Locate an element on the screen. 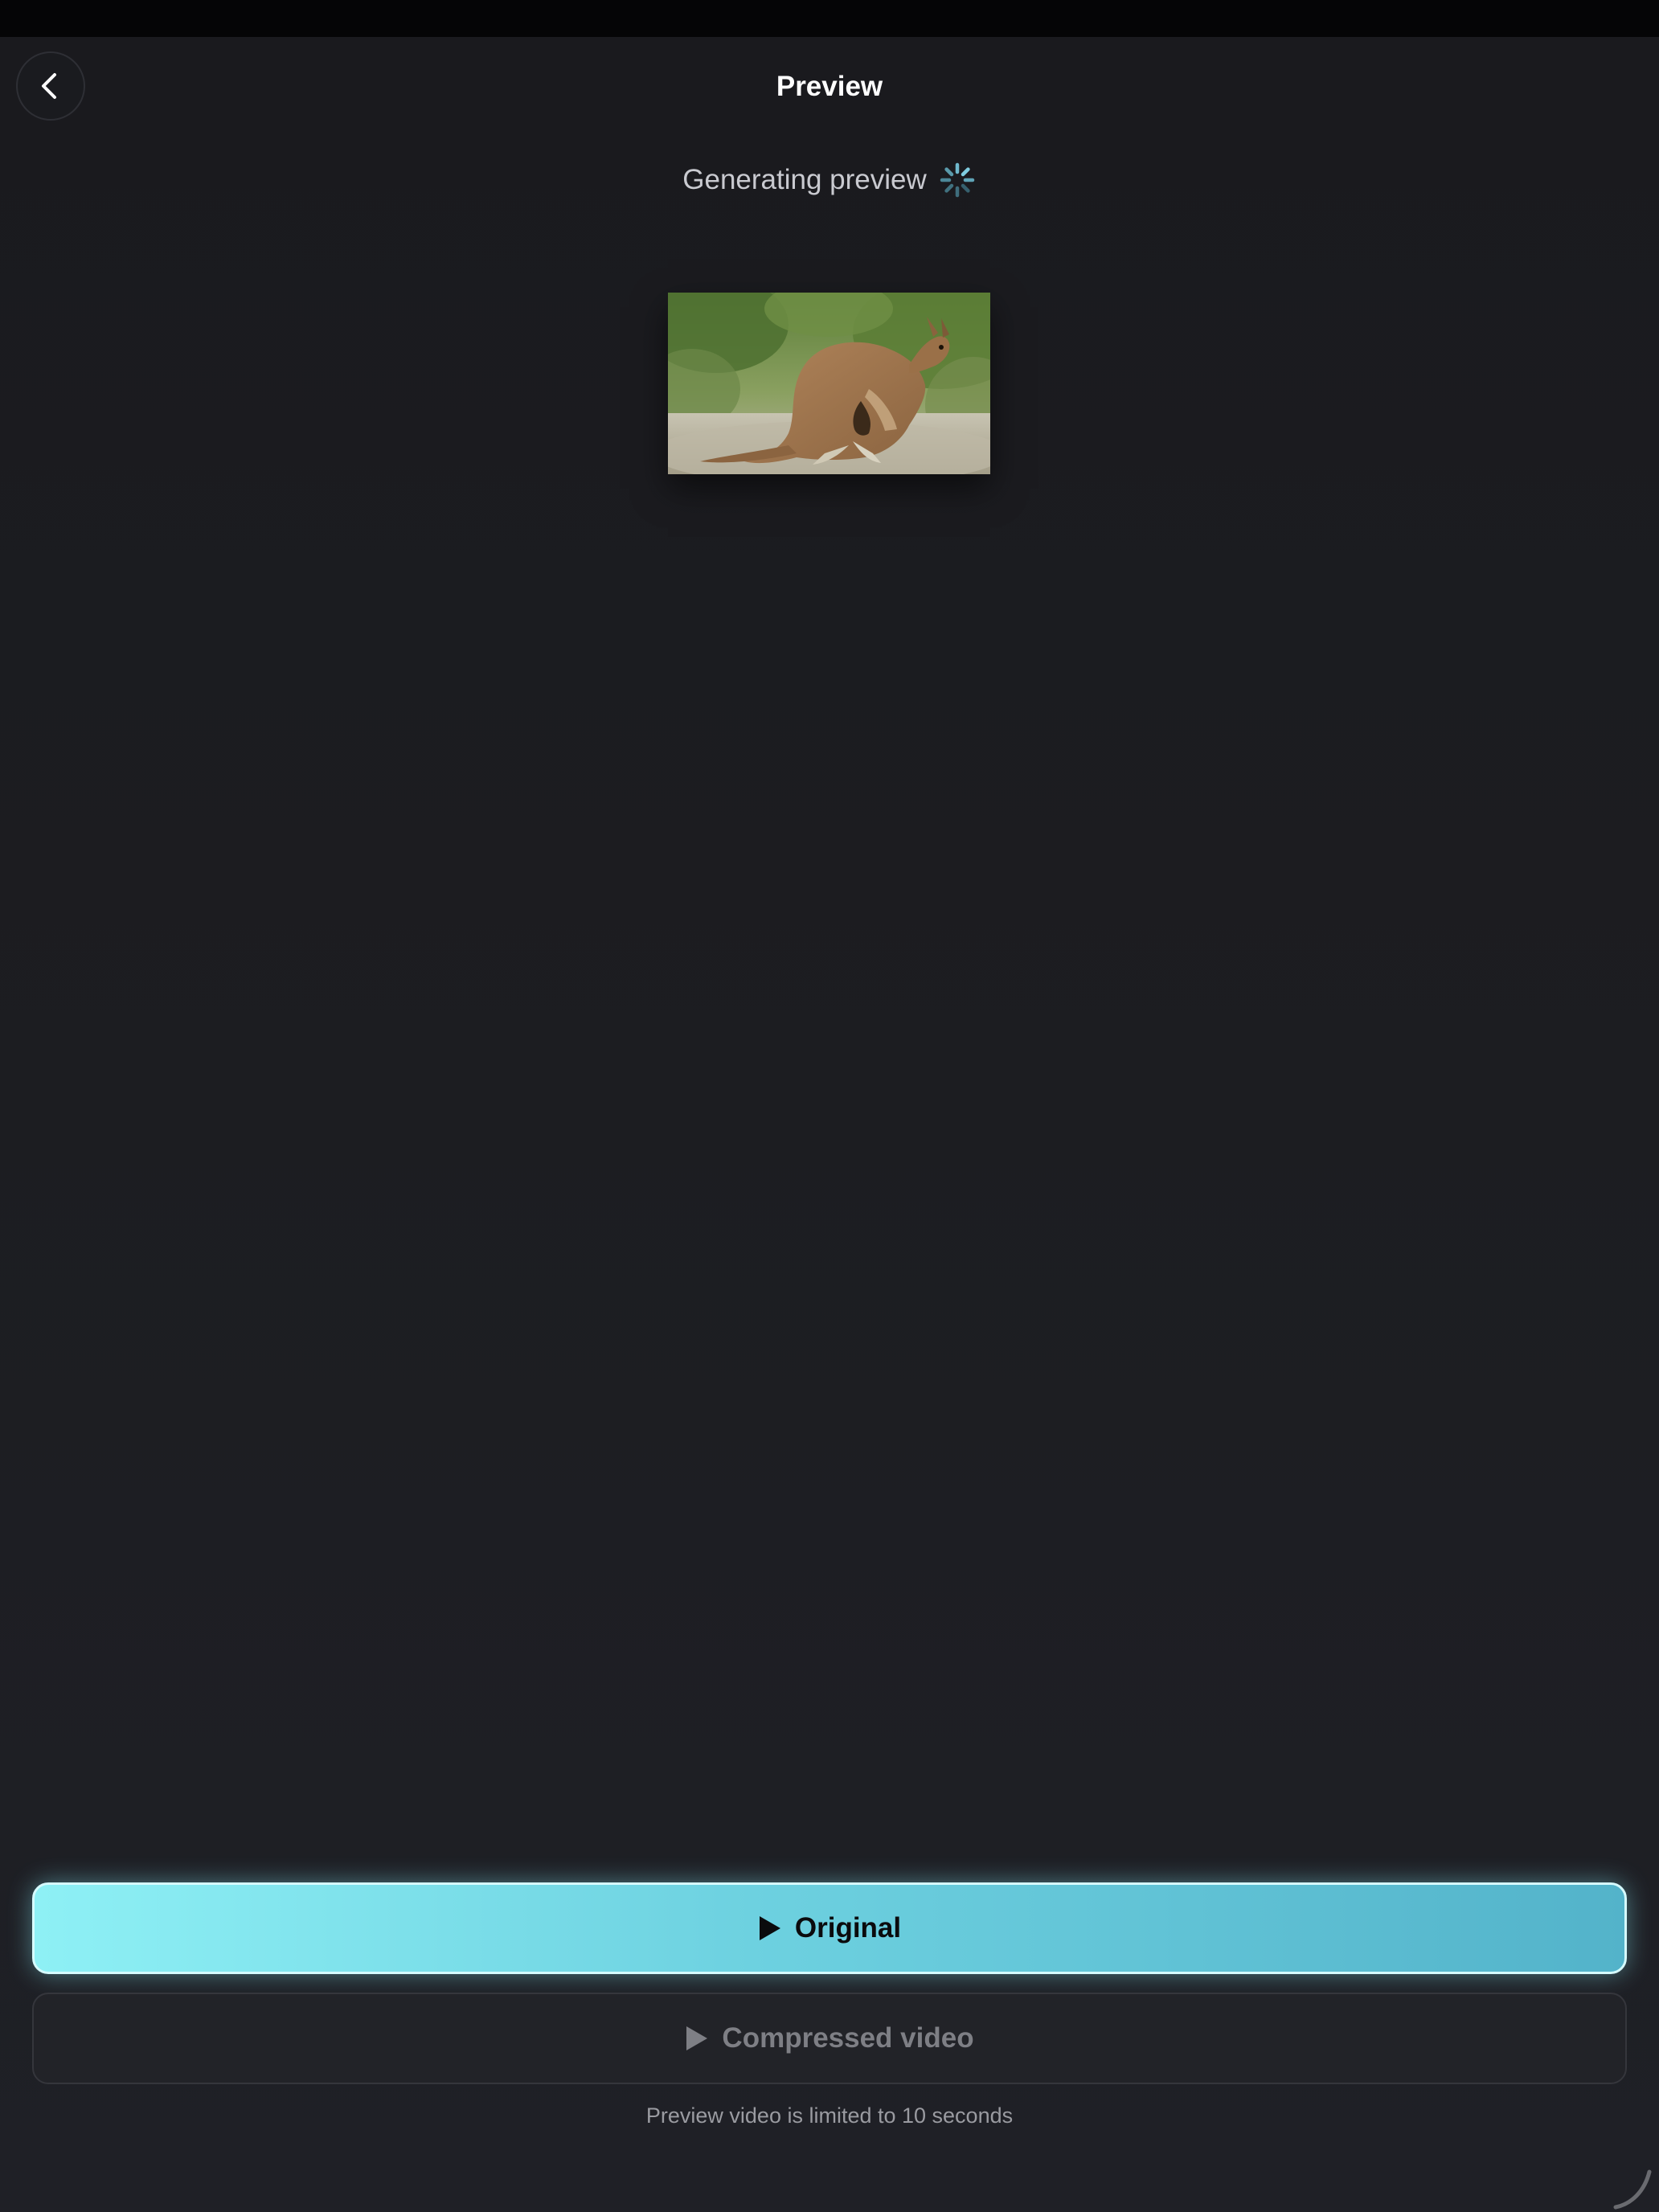 The height and width of the screenshot is (2212, 1659). generating-status: Generating preview is located at coordinates (829, 180).